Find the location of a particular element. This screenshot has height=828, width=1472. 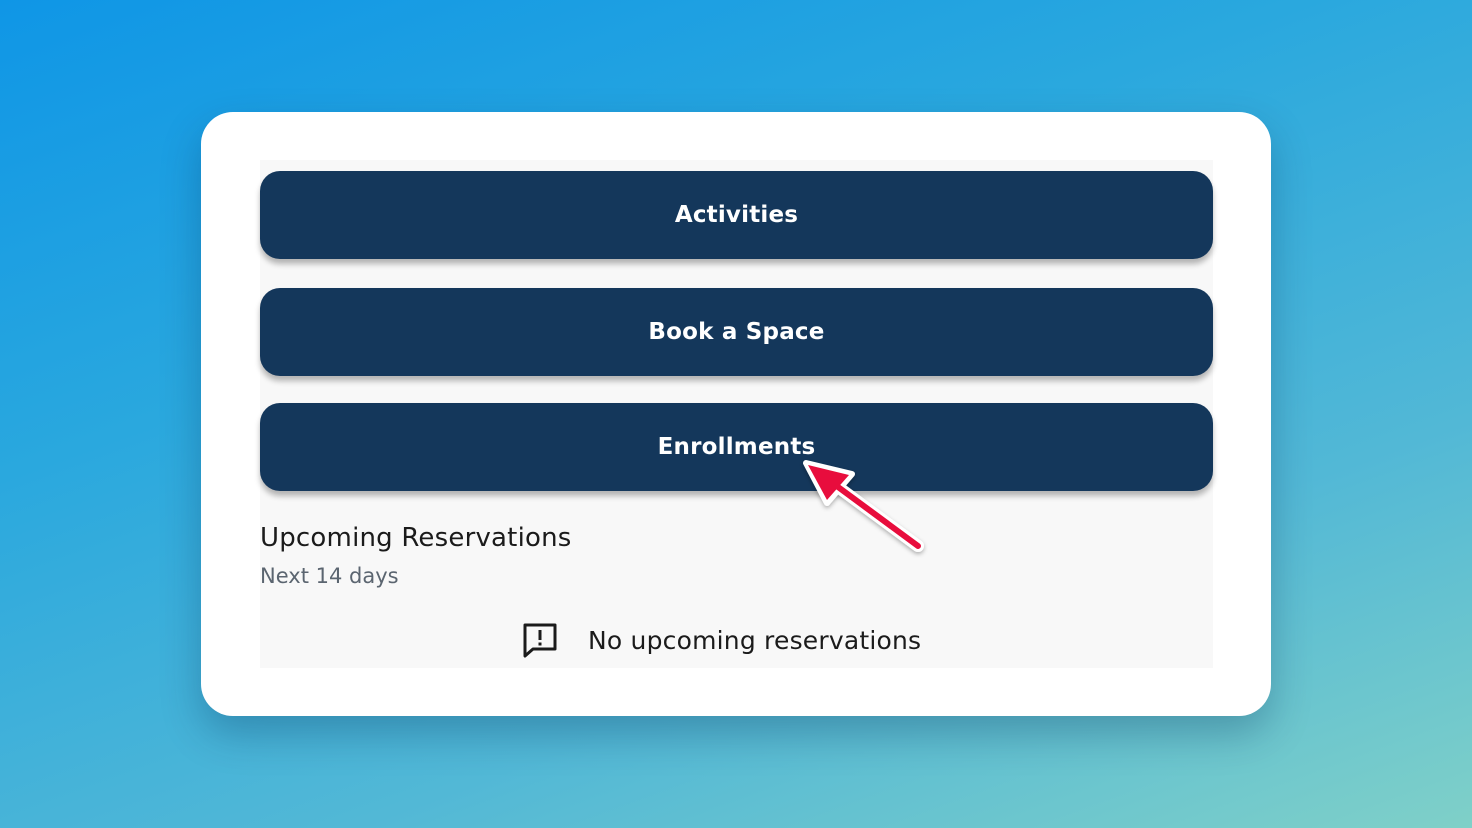

enrollments-button: Enrollments is located at coordinates (736, 447).